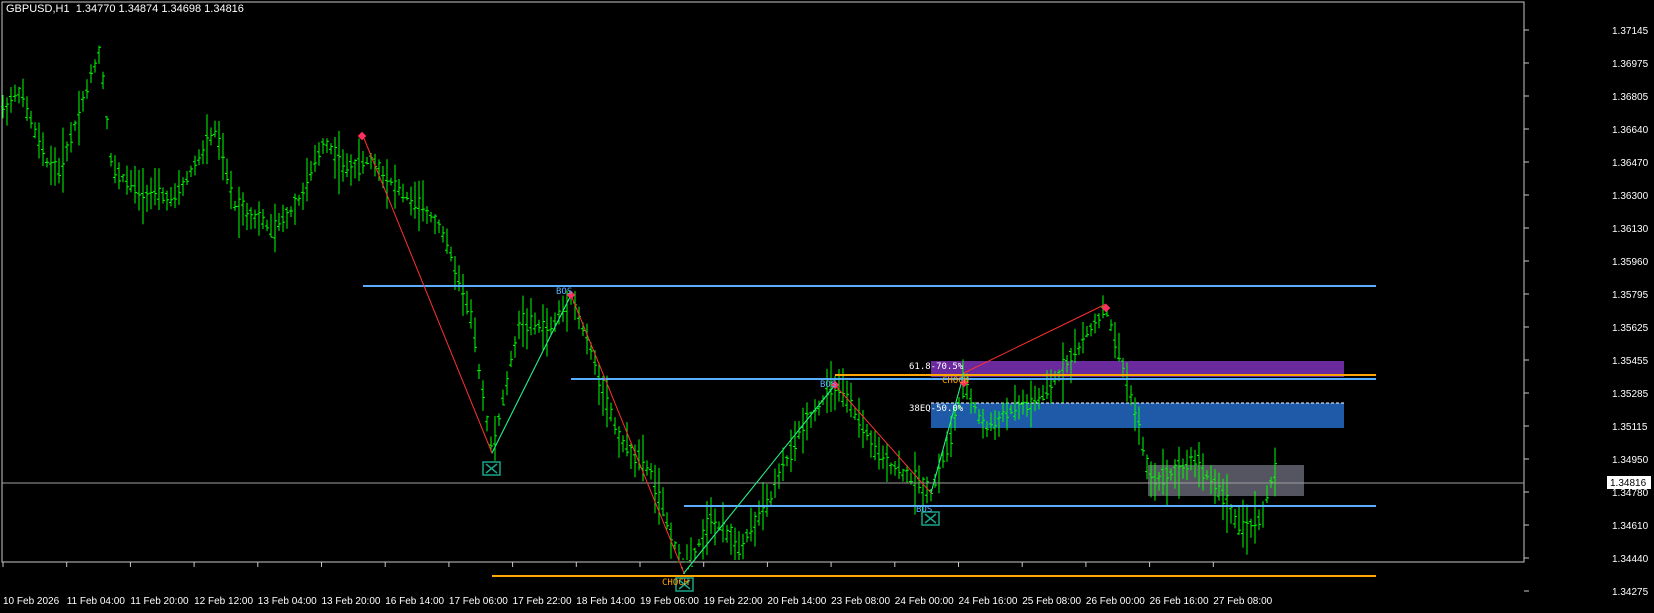  What do you see at coordinates (38, 9) in the screenshot?
I see `symbol-timeframe: GBPUSD,H1` at bounding box center [38, 9].